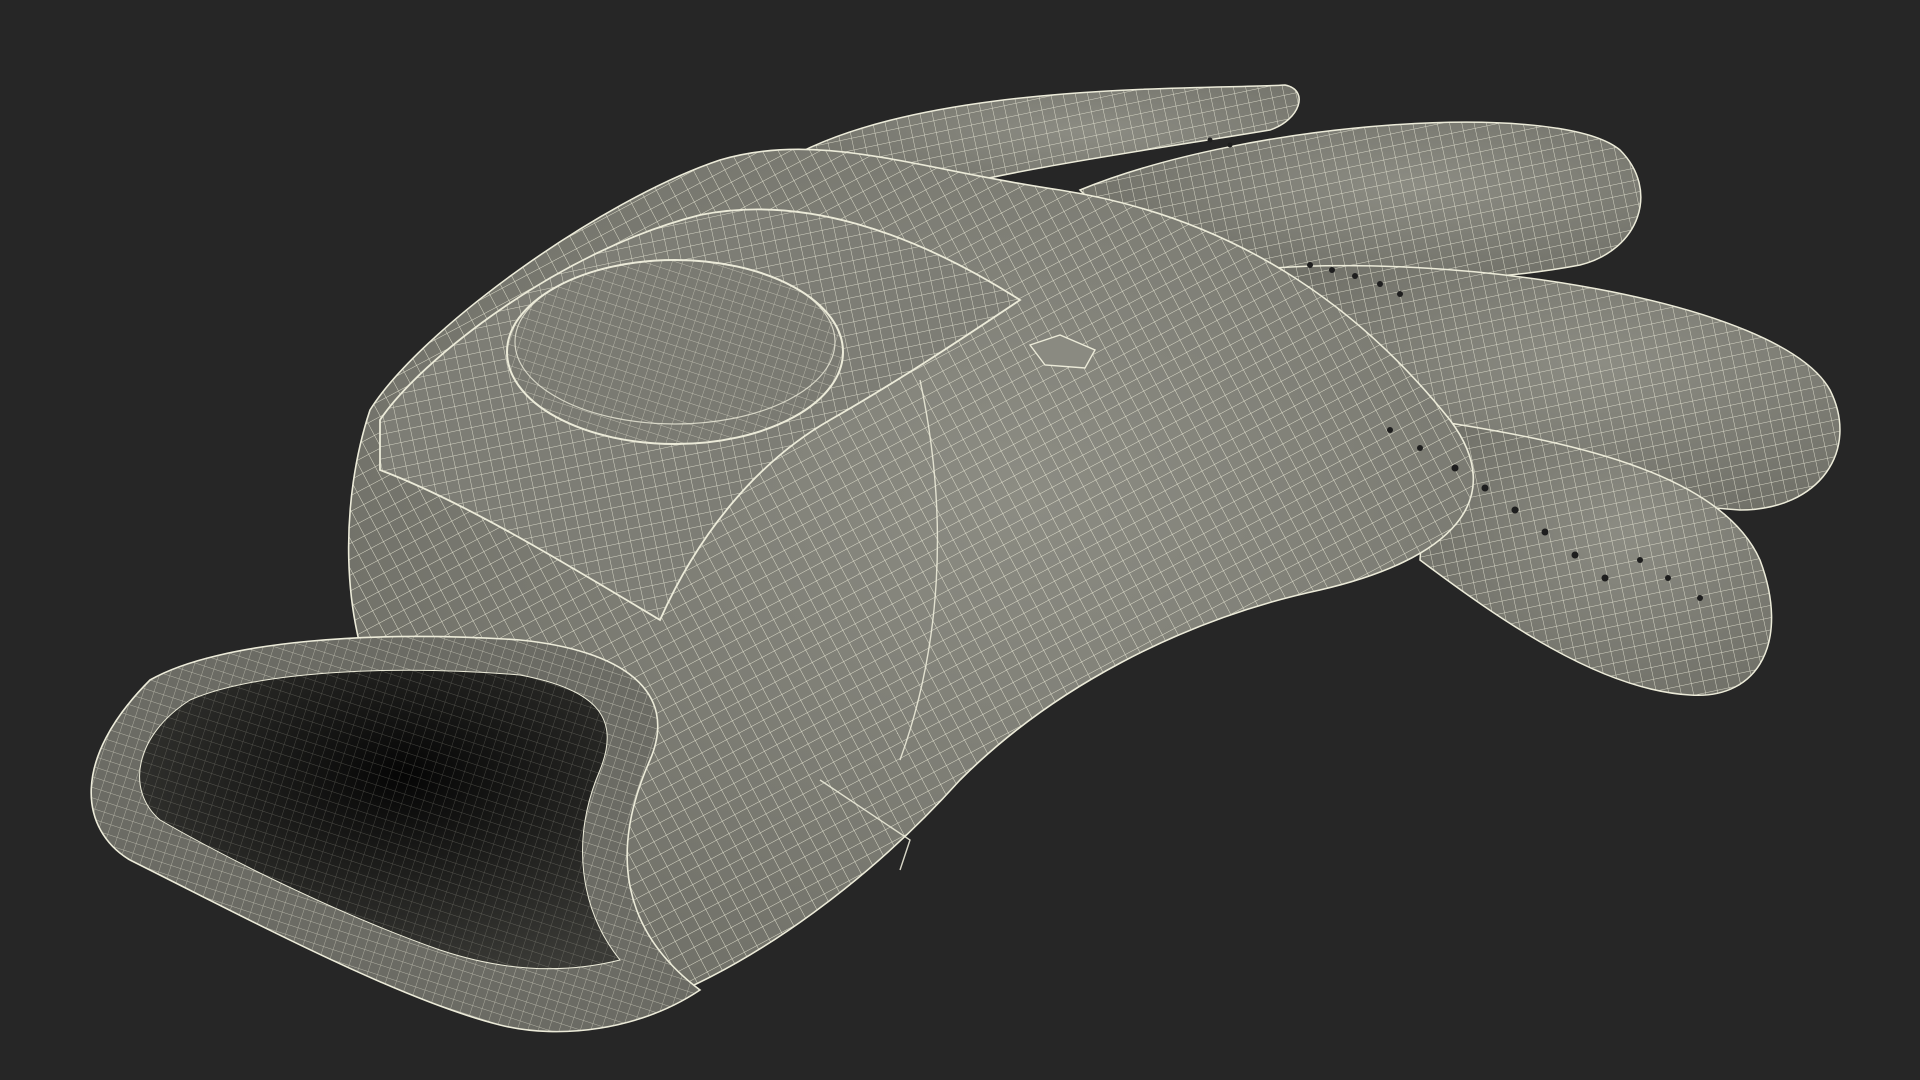 The height and width of the screenshot is (1080, 1920). Describe the element at coordinates (675, 352) in the screenshot. I see `ball-marker-disc-mesh` at that location.